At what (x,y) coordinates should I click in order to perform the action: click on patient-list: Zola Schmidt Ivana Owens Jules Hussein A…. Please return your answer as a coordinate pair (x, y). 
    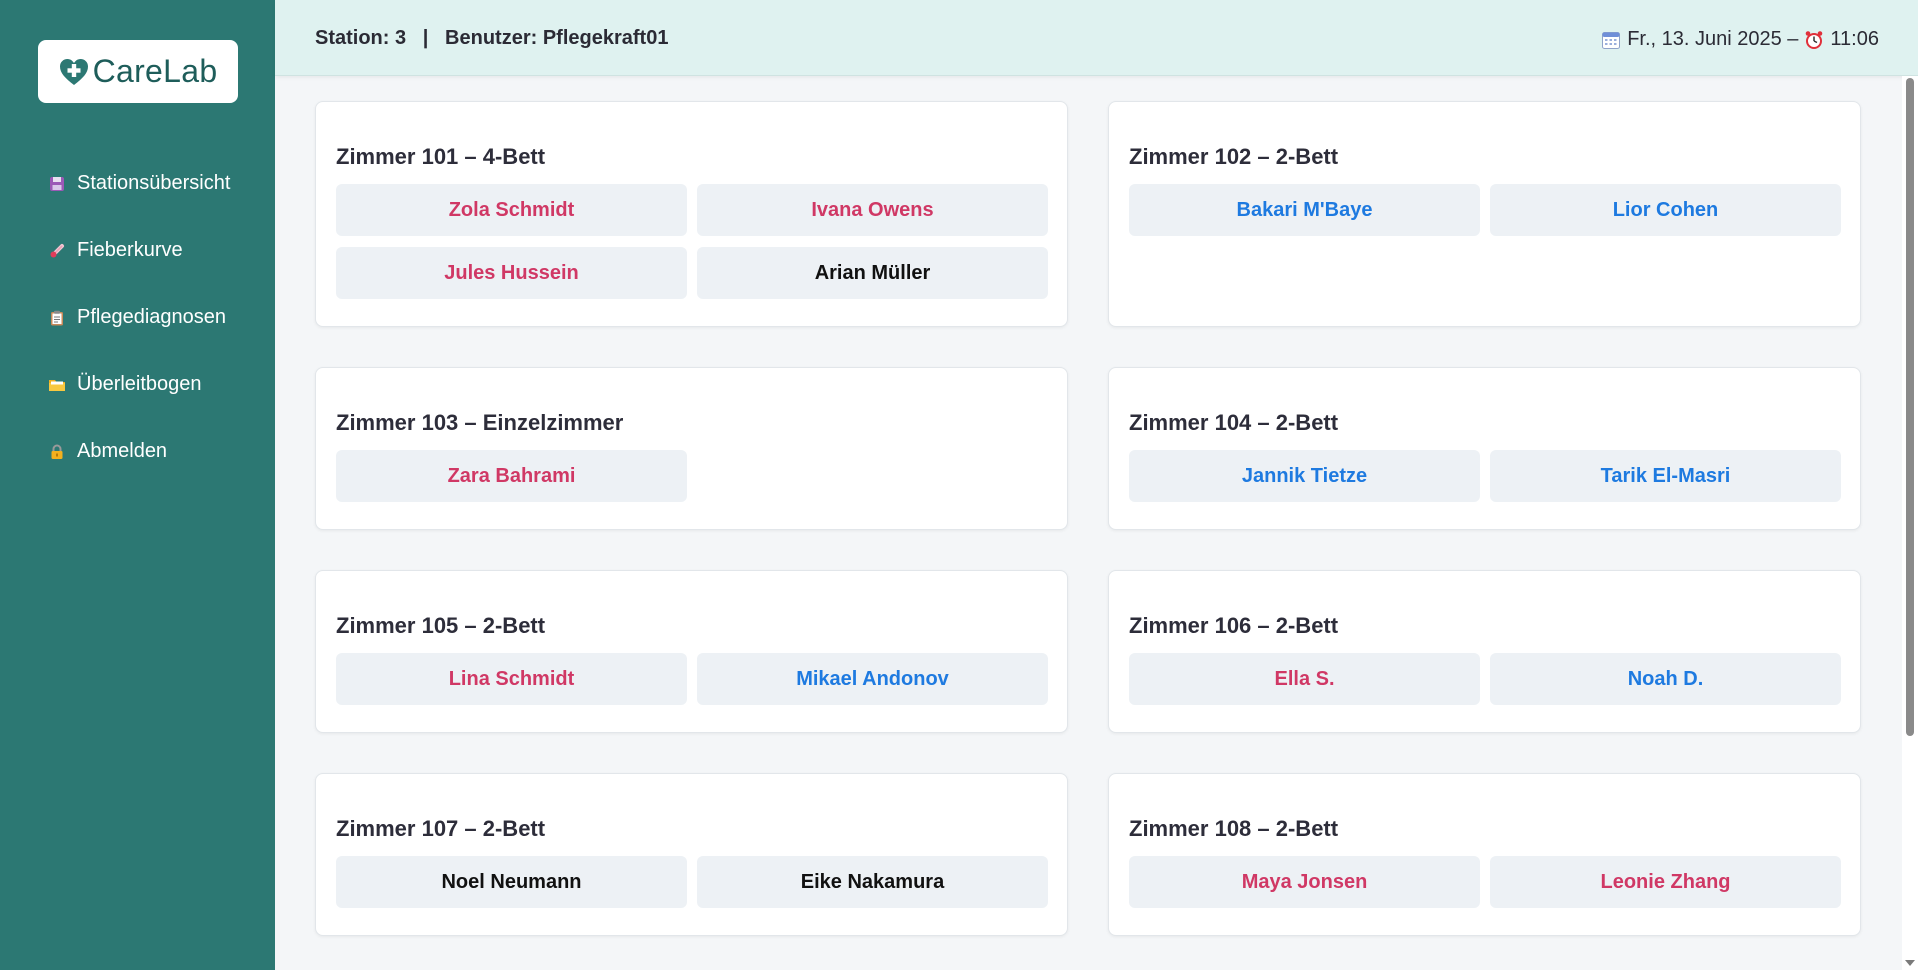
    Looking at the image, I should click on (692, 241).